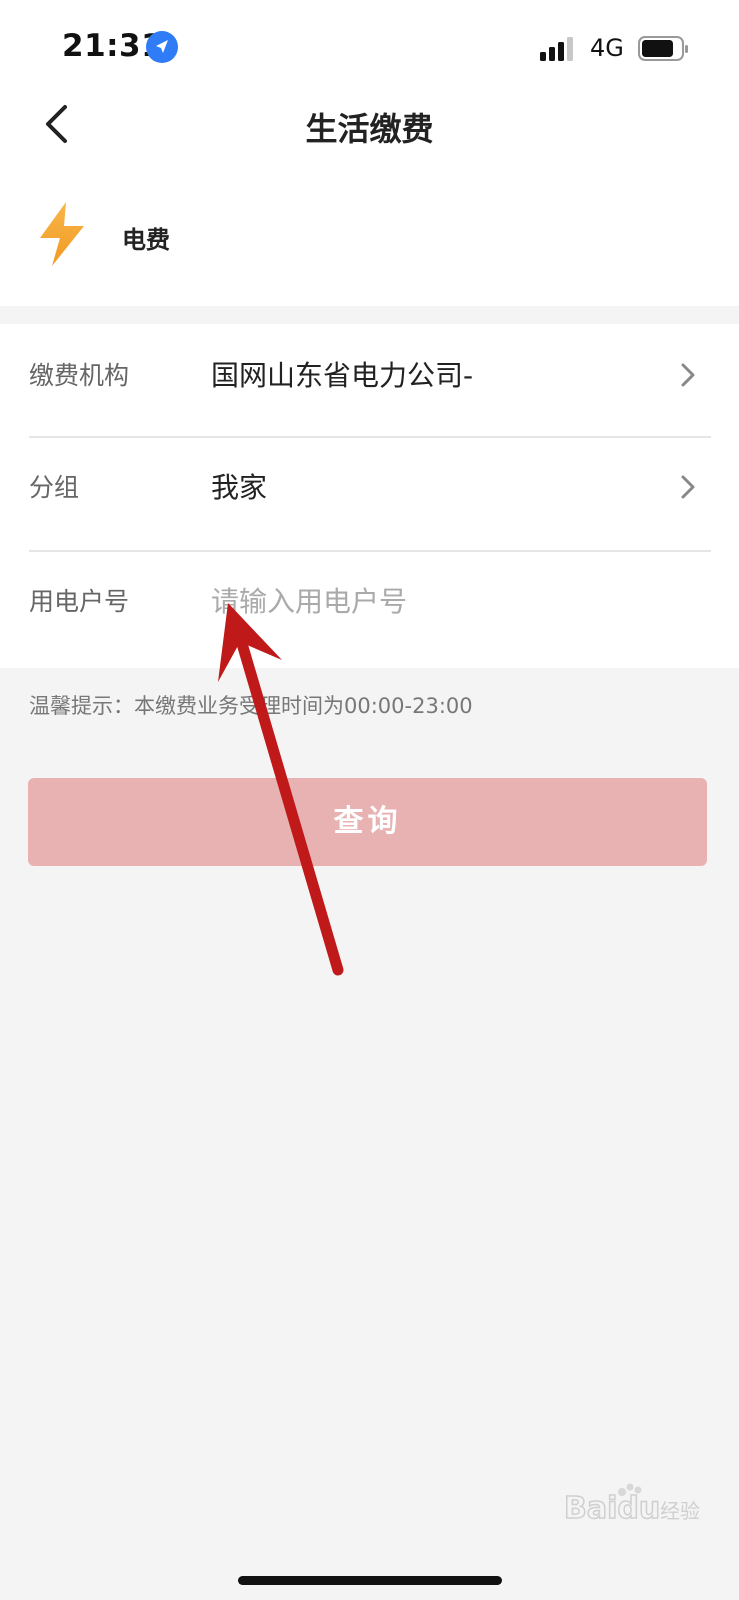 The image size is (739, 1600). Describe the element at coordinates (146, 240) in the screenshot. I see `service-name: 电费` at that location.